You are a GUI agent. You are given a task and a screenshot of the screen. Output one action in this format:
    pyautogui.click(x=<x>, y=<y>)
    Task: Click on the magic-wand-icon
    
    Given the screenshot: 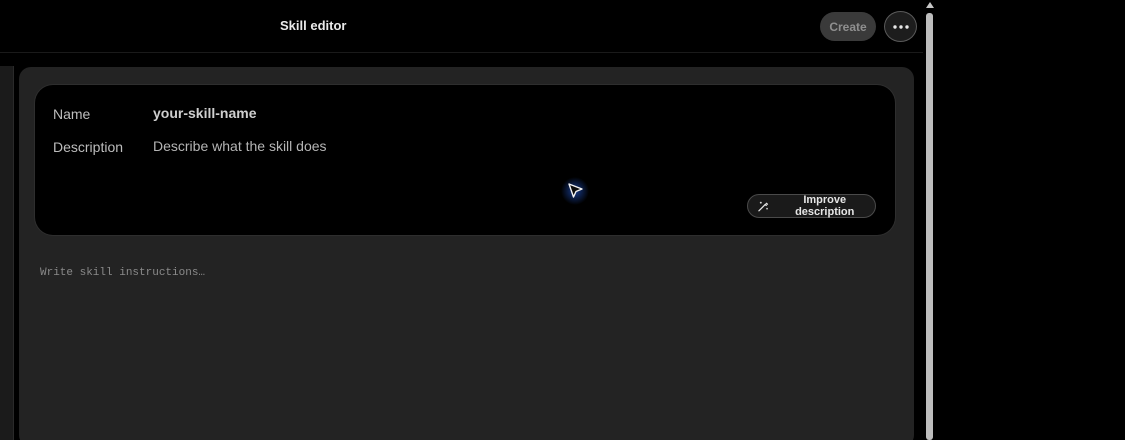 What is the action you would take?
    pyautogui.click(x=763, y=206)
    